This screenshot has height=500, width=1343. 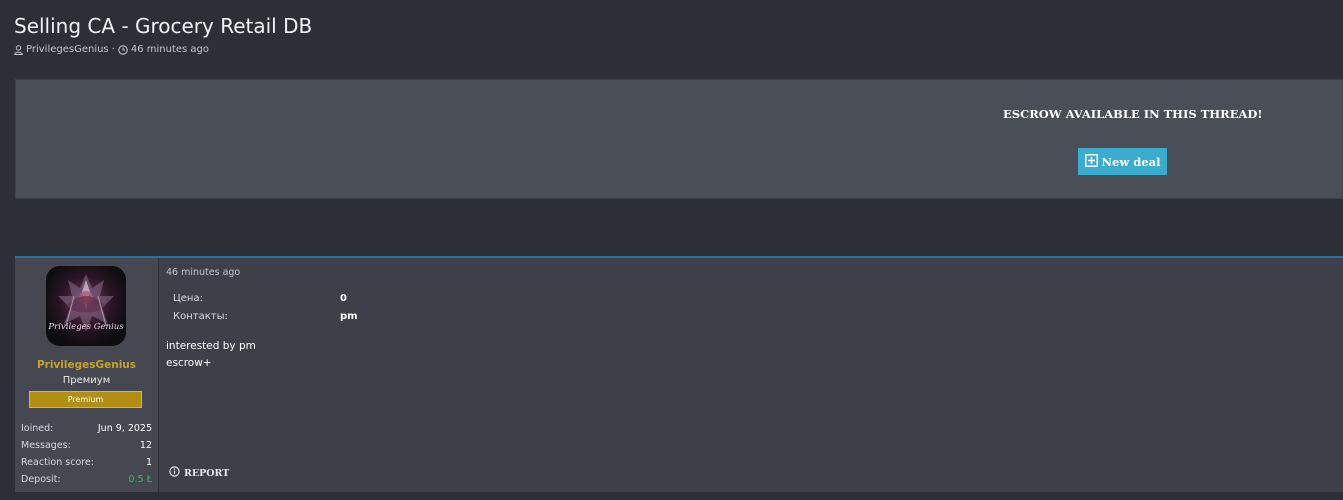 What do you see at coordinates (211, 355) in the screenshot?
I see `post-message: interested by pm escrow+` at bounding box center [211, 355].